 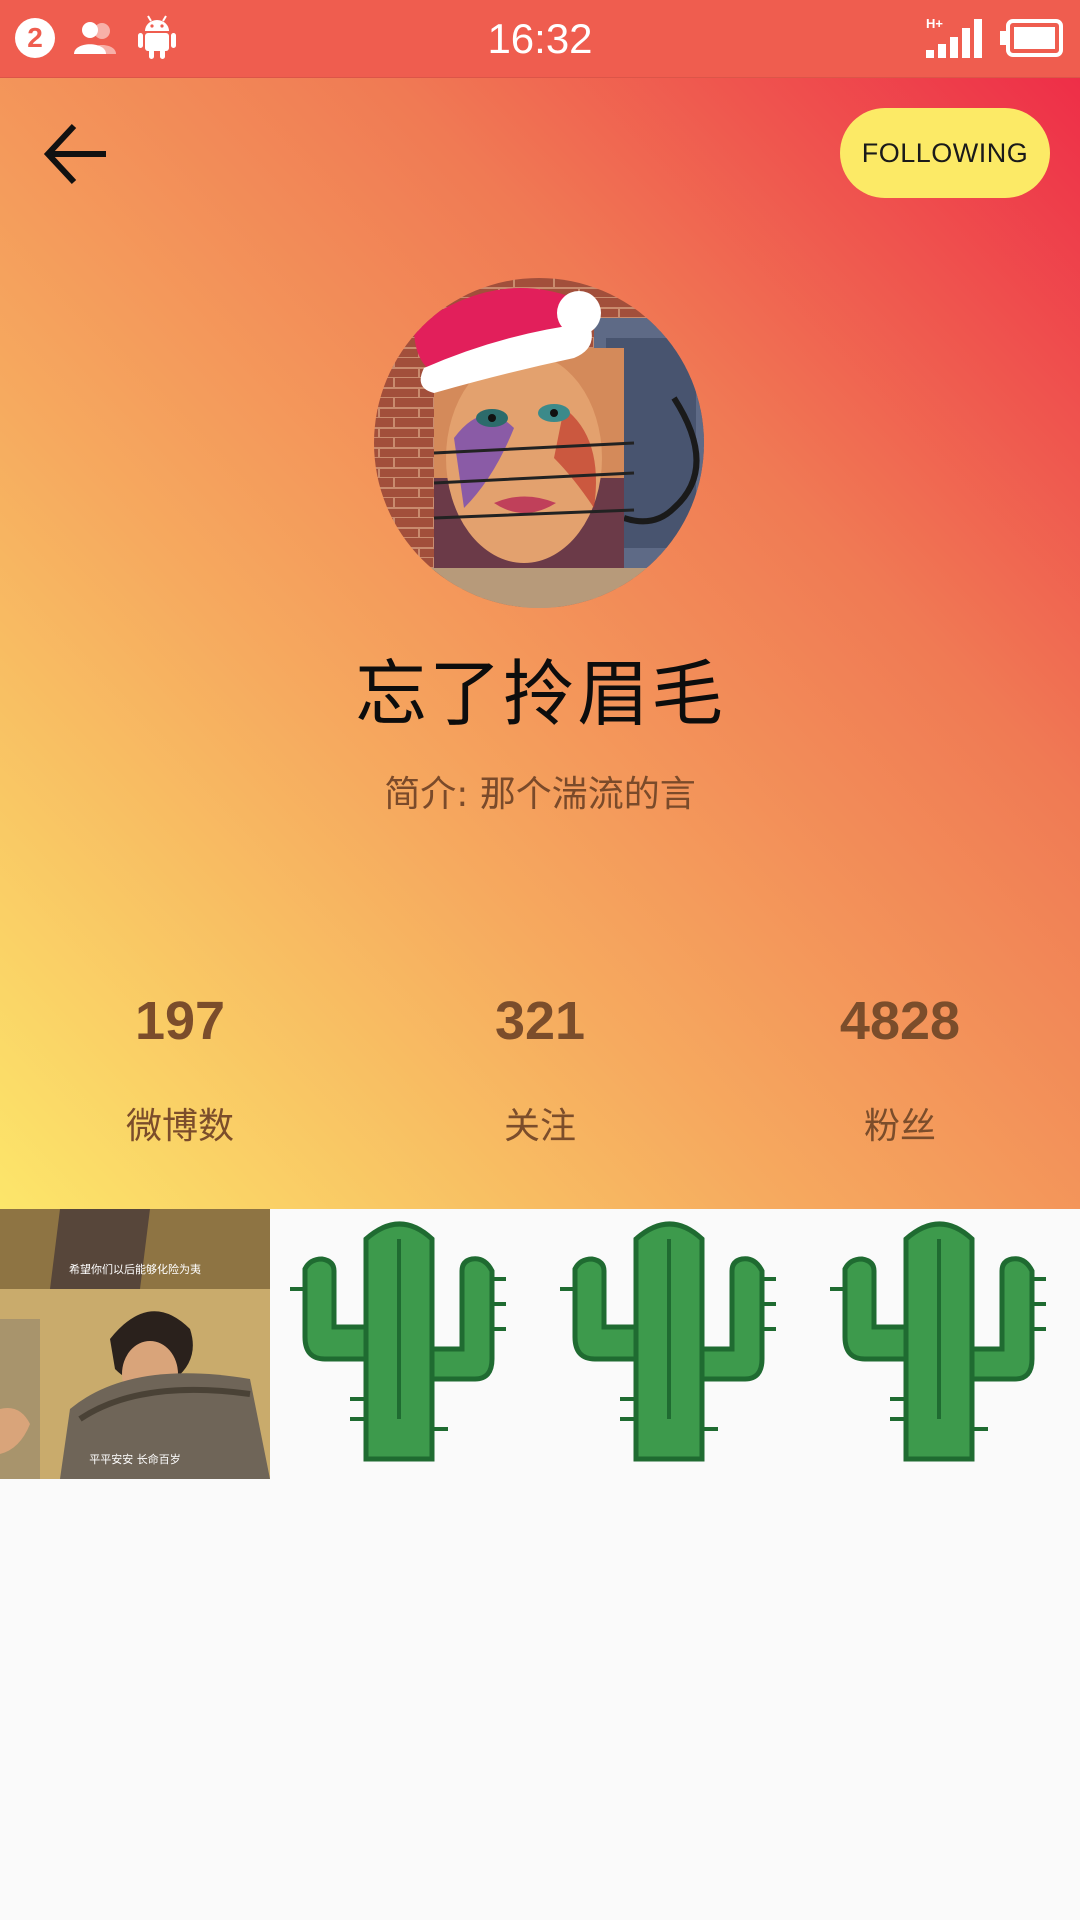 I want to click on following-button: FOLLOWING, so click(x=945, y=153).